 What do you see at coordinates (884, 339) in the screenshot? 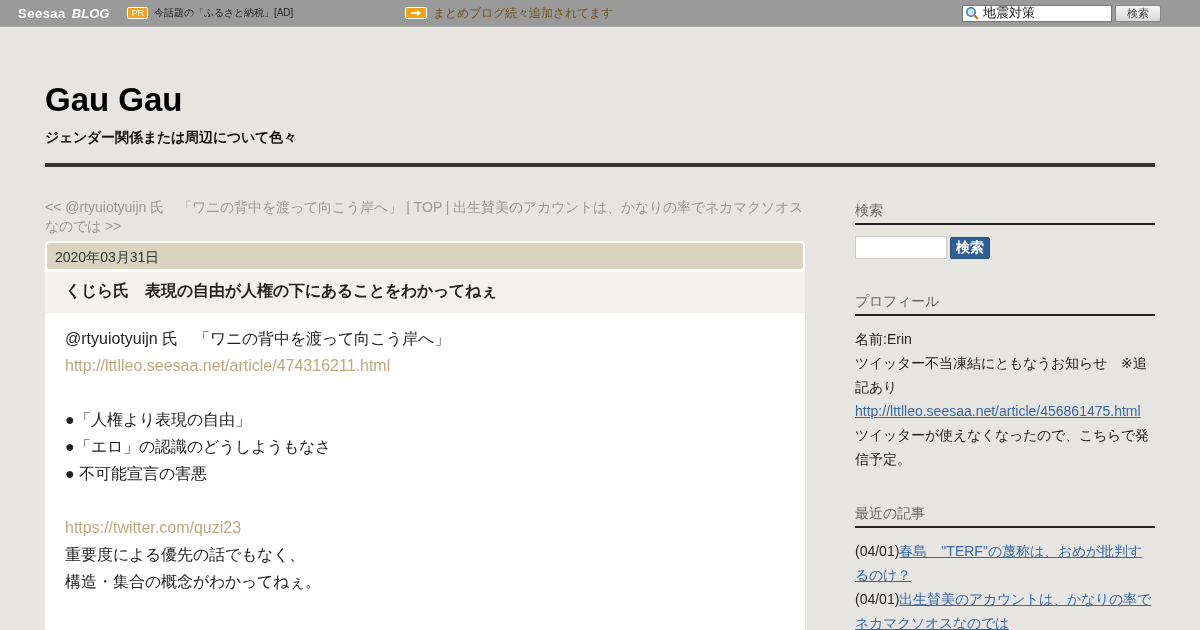
I see `profile-text: 名前:Erin` at bounding box center [884, 339].